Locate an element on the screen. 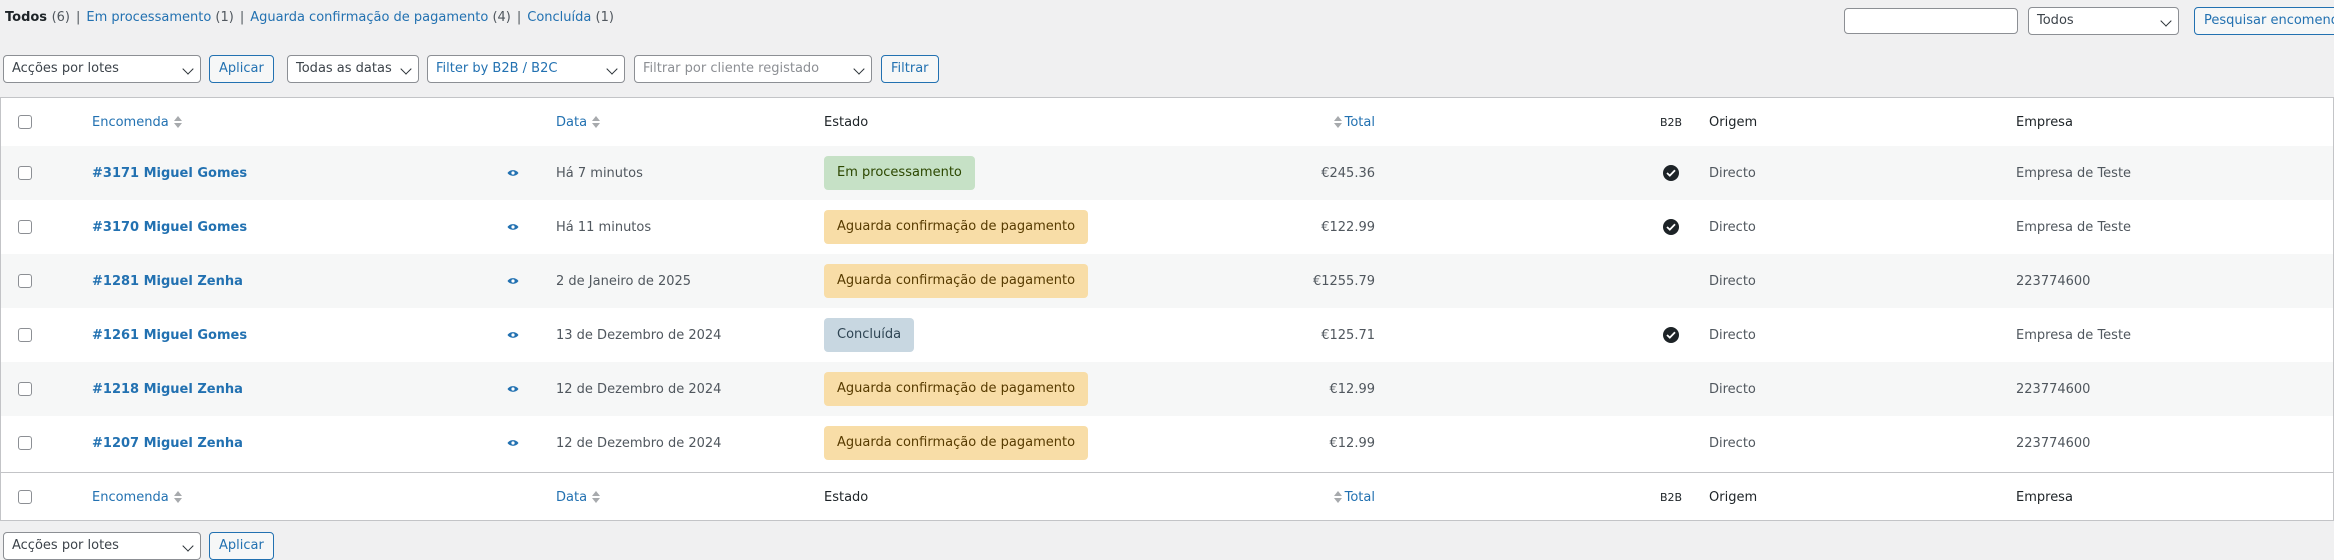 This screenshot has height=560, width=2334. filter-all-count: (6) is located at coordinates (60, 17).